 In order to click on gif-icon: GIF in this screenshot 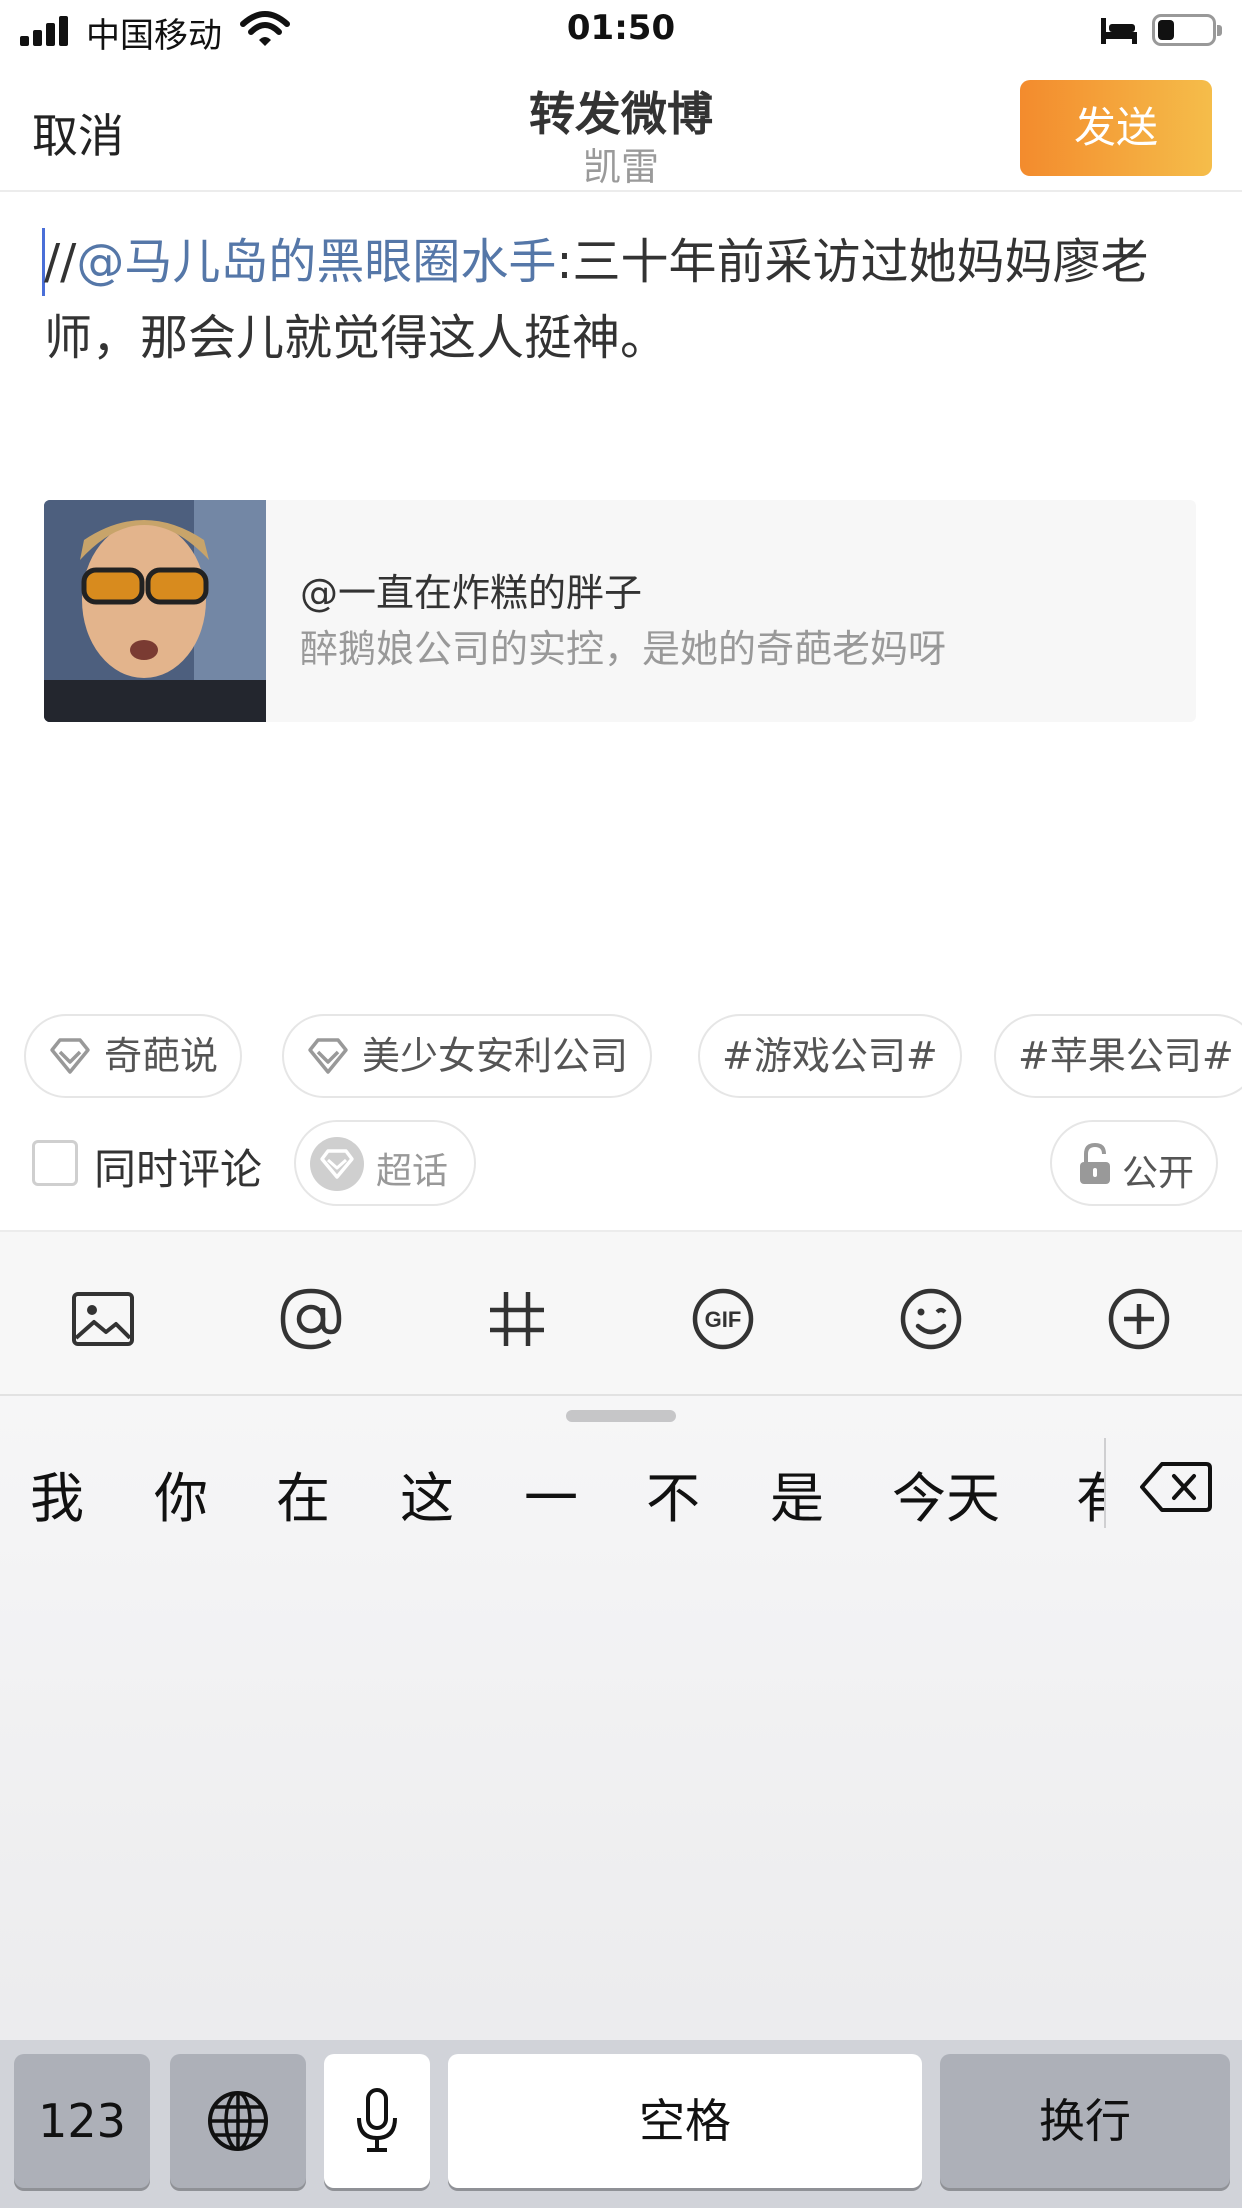, I will do `click(723, 1319)`.